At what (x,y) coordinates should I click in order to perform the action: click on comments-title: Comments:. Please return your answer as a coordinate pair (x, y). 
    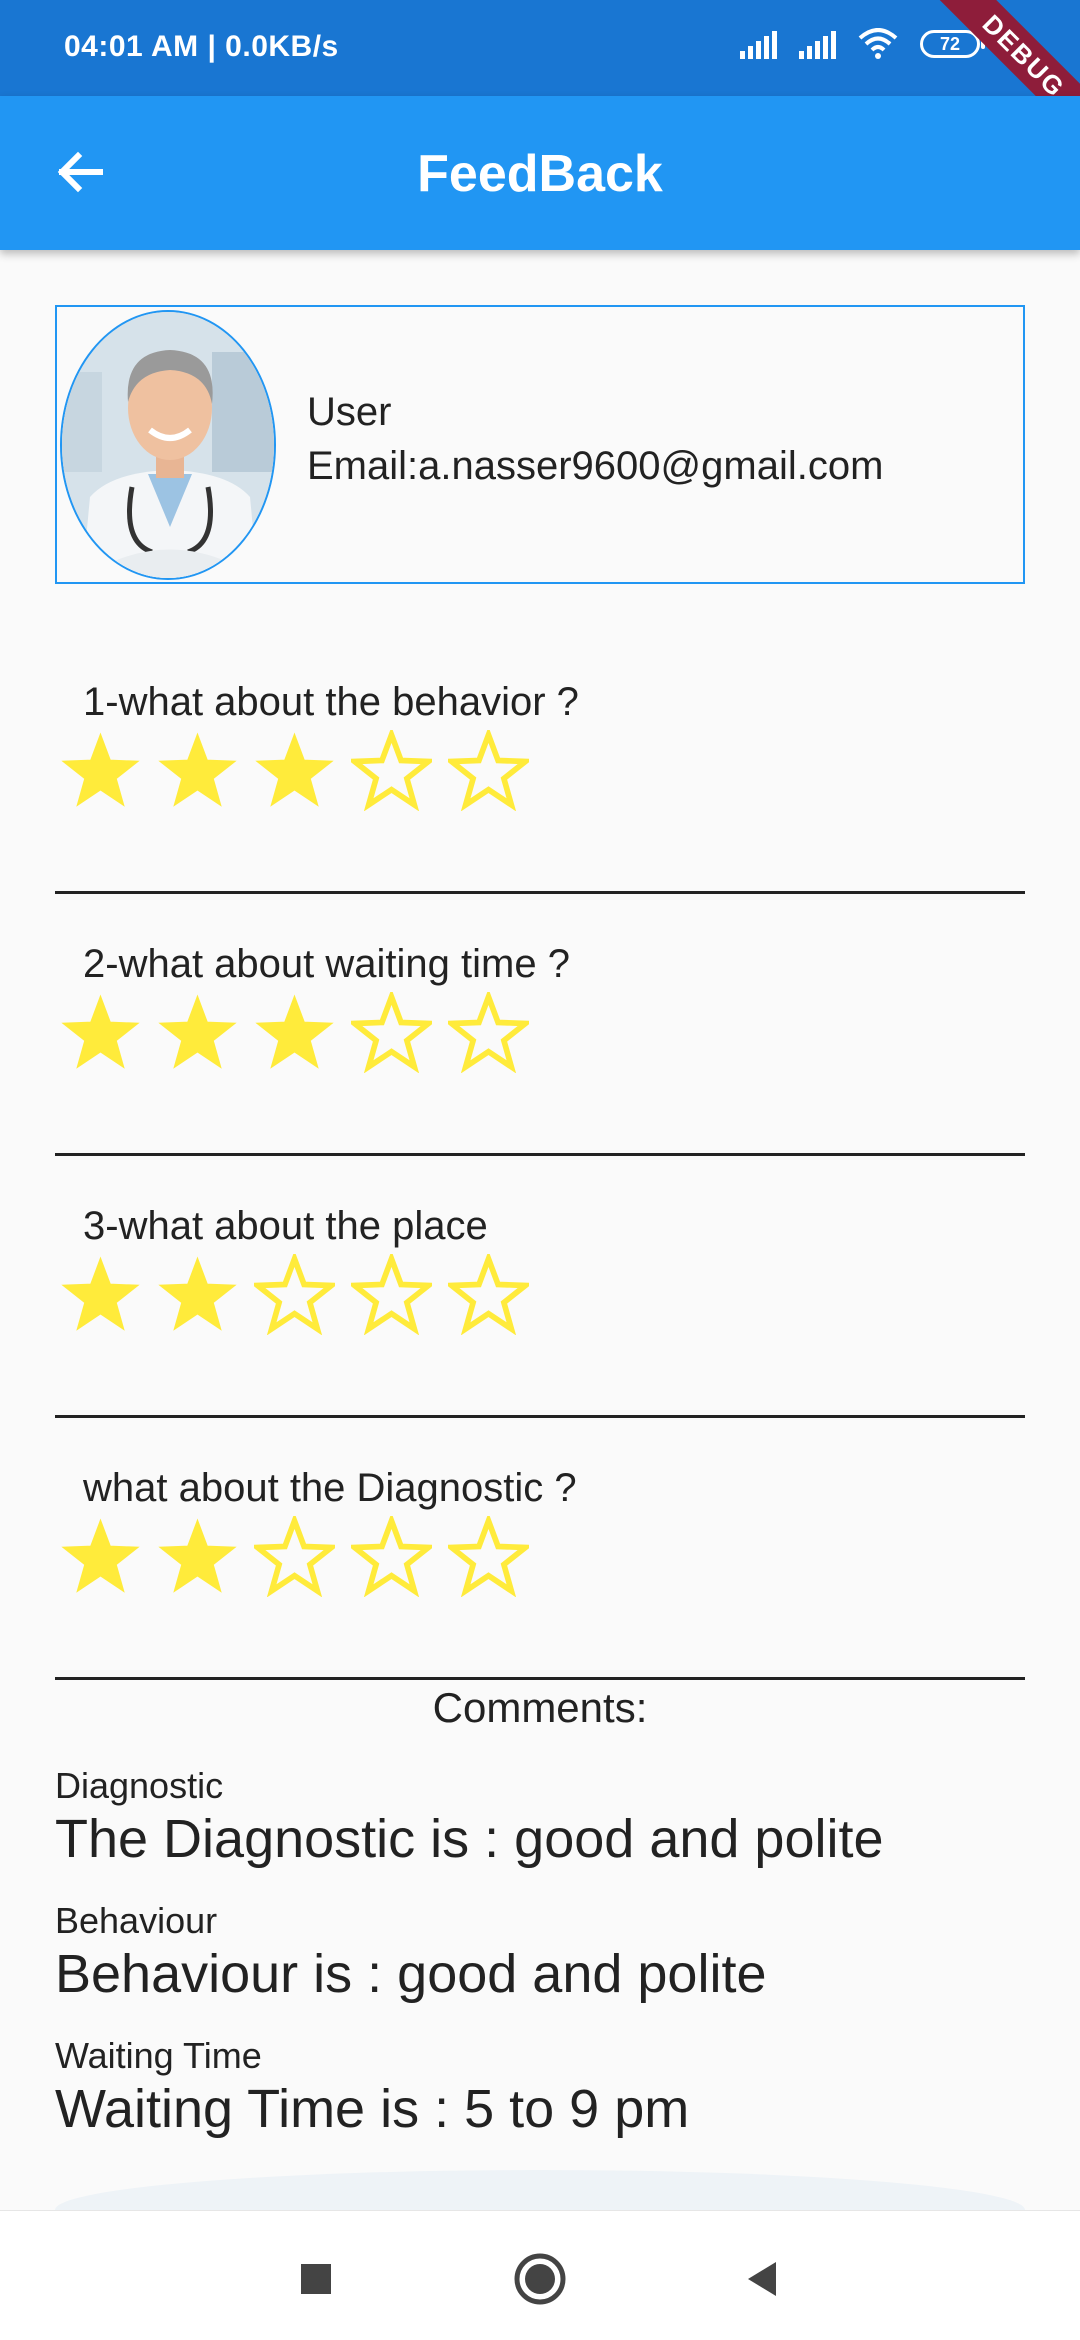
    Looking at the image, I should click on (540, 1707).